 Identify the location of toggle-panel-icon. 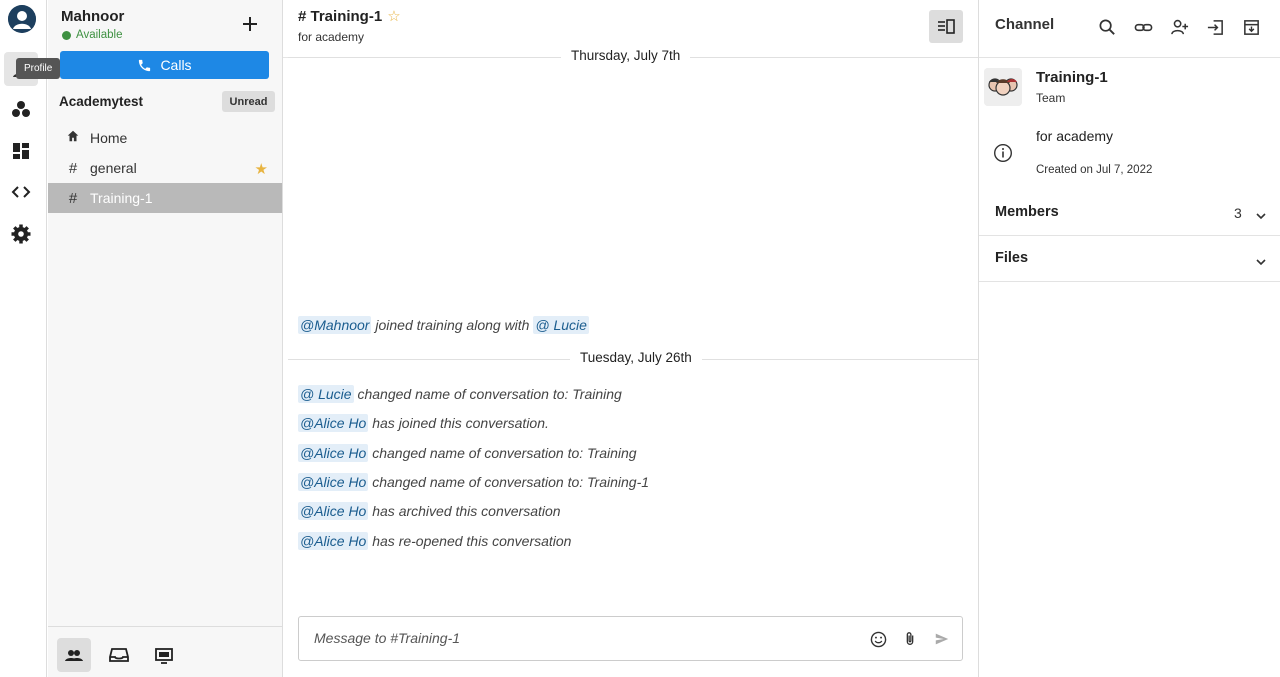
(946, 26).